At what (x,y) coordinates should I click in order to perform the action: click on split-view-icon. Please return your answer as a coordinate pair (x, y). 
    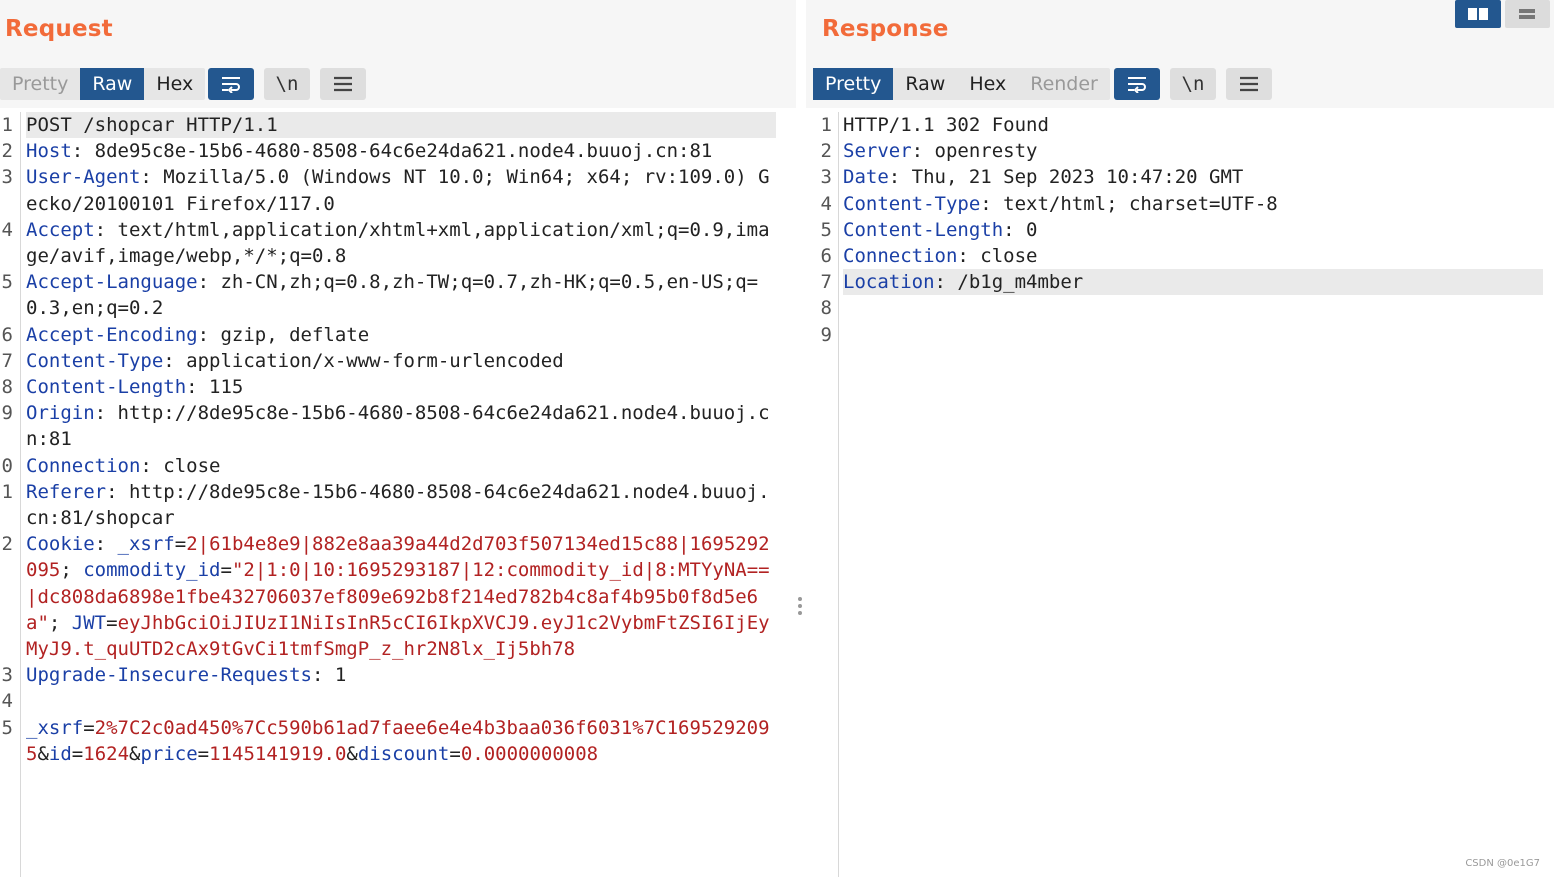
    Looking at the image, I should click on (1477, 14).